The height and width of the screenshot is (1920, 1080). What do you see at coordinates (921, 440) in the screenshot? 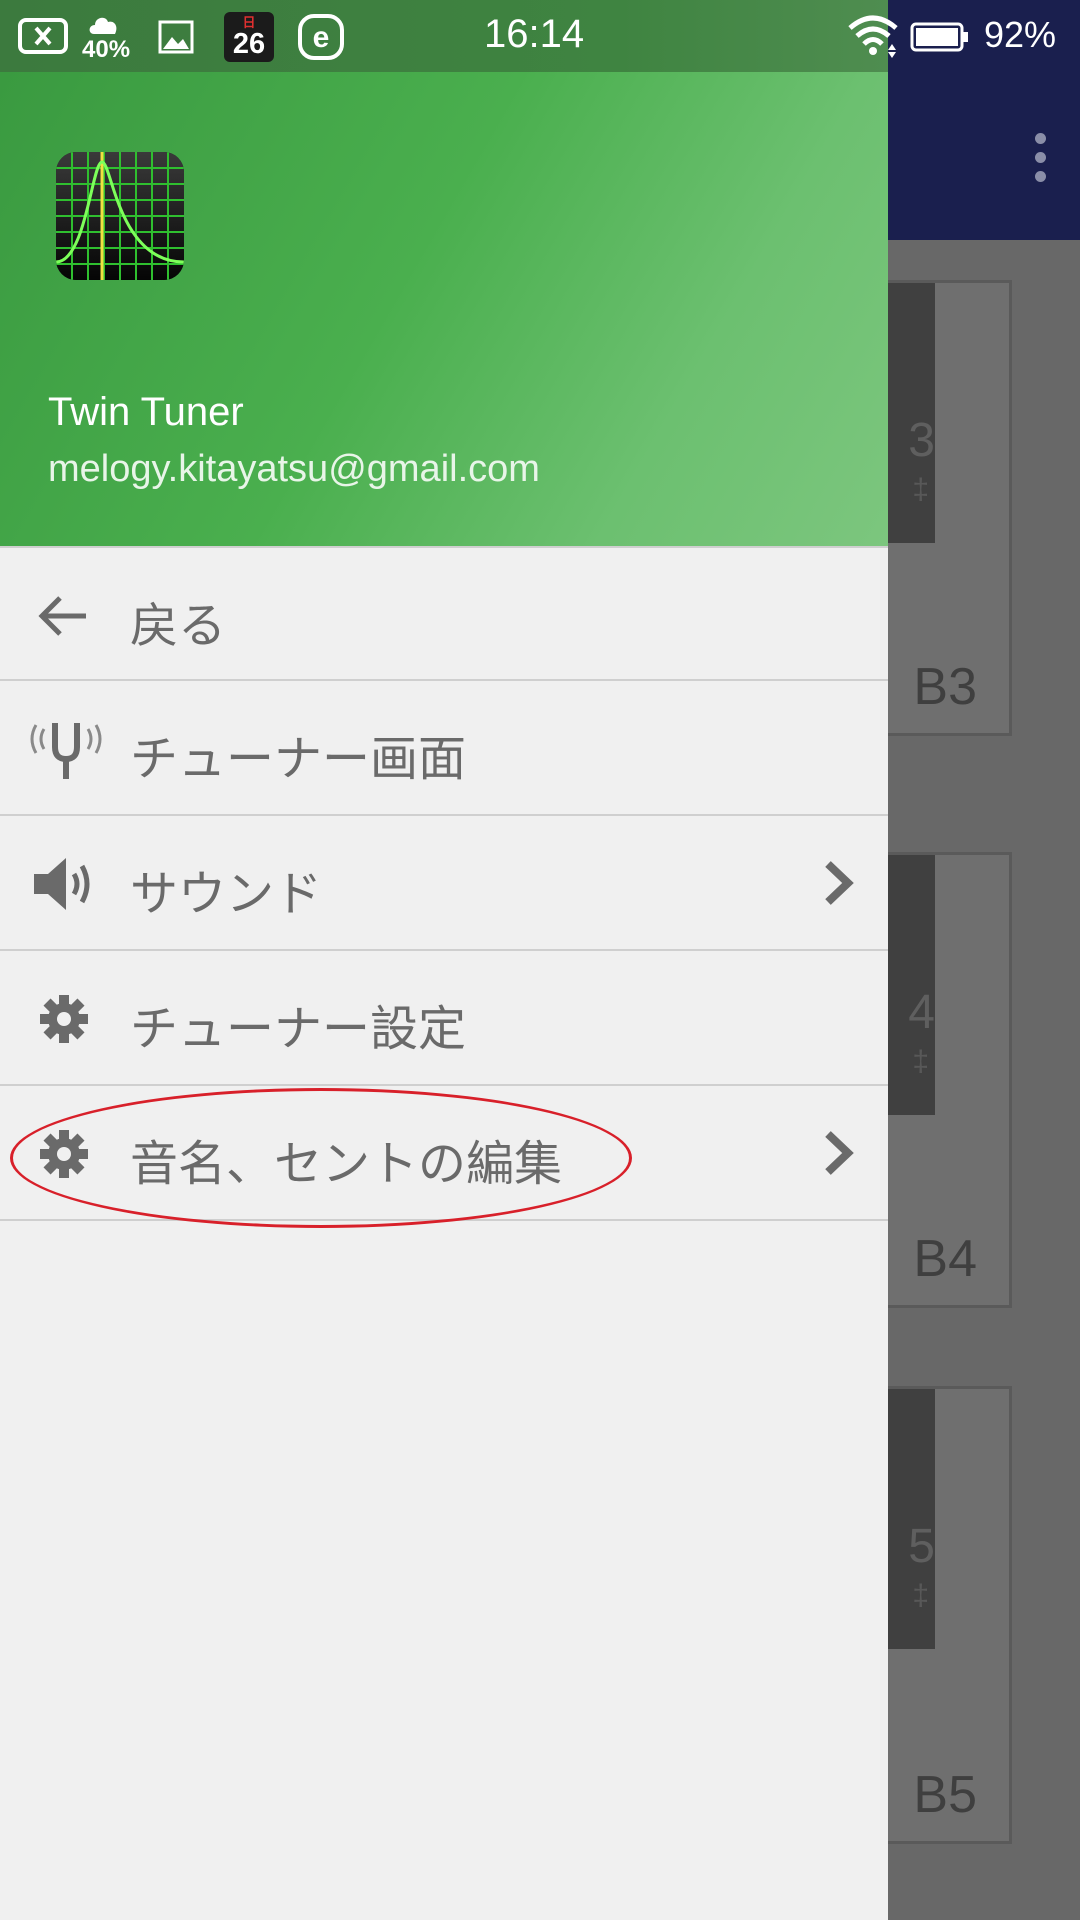
I see `note-number: 3` at bounding box center [921, 440].